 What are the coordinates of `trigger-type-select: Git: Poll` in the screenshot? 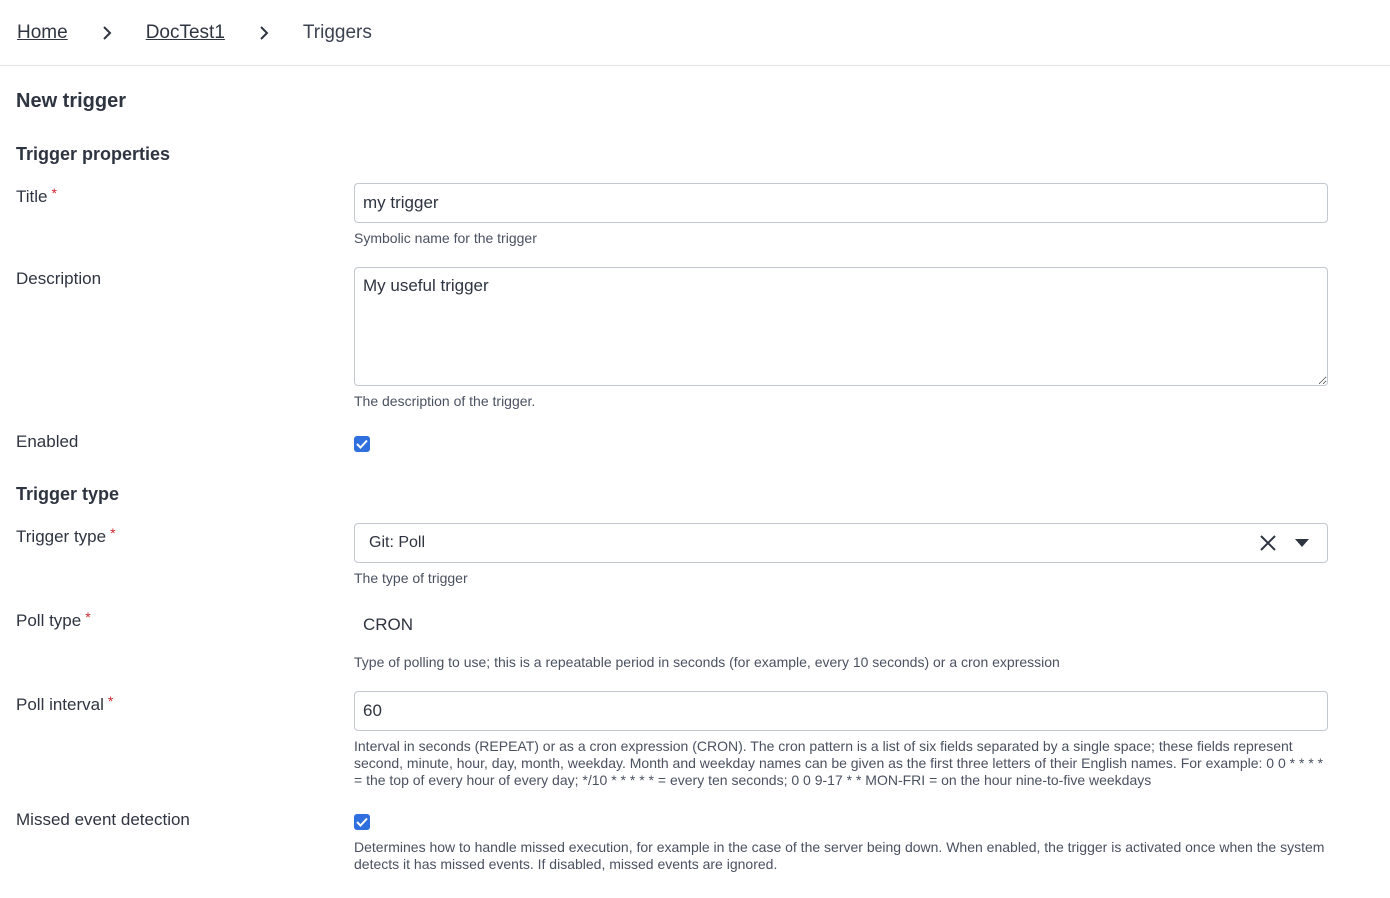 It's located at (841, 543).